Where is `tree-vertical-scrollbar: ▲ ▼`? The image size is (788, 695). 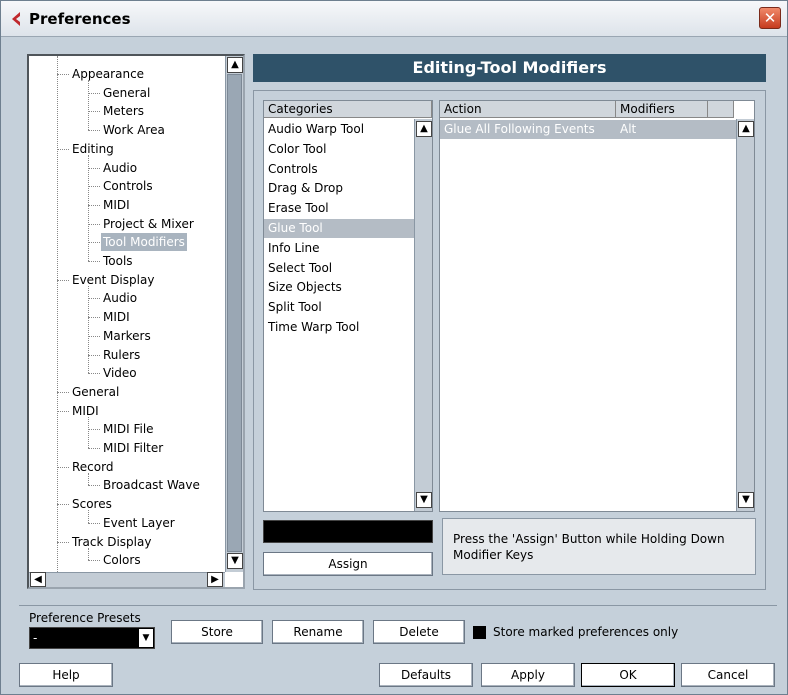
tree-vertical-scrollbar: ▲ ▼ is located at coordinates (234, 314).